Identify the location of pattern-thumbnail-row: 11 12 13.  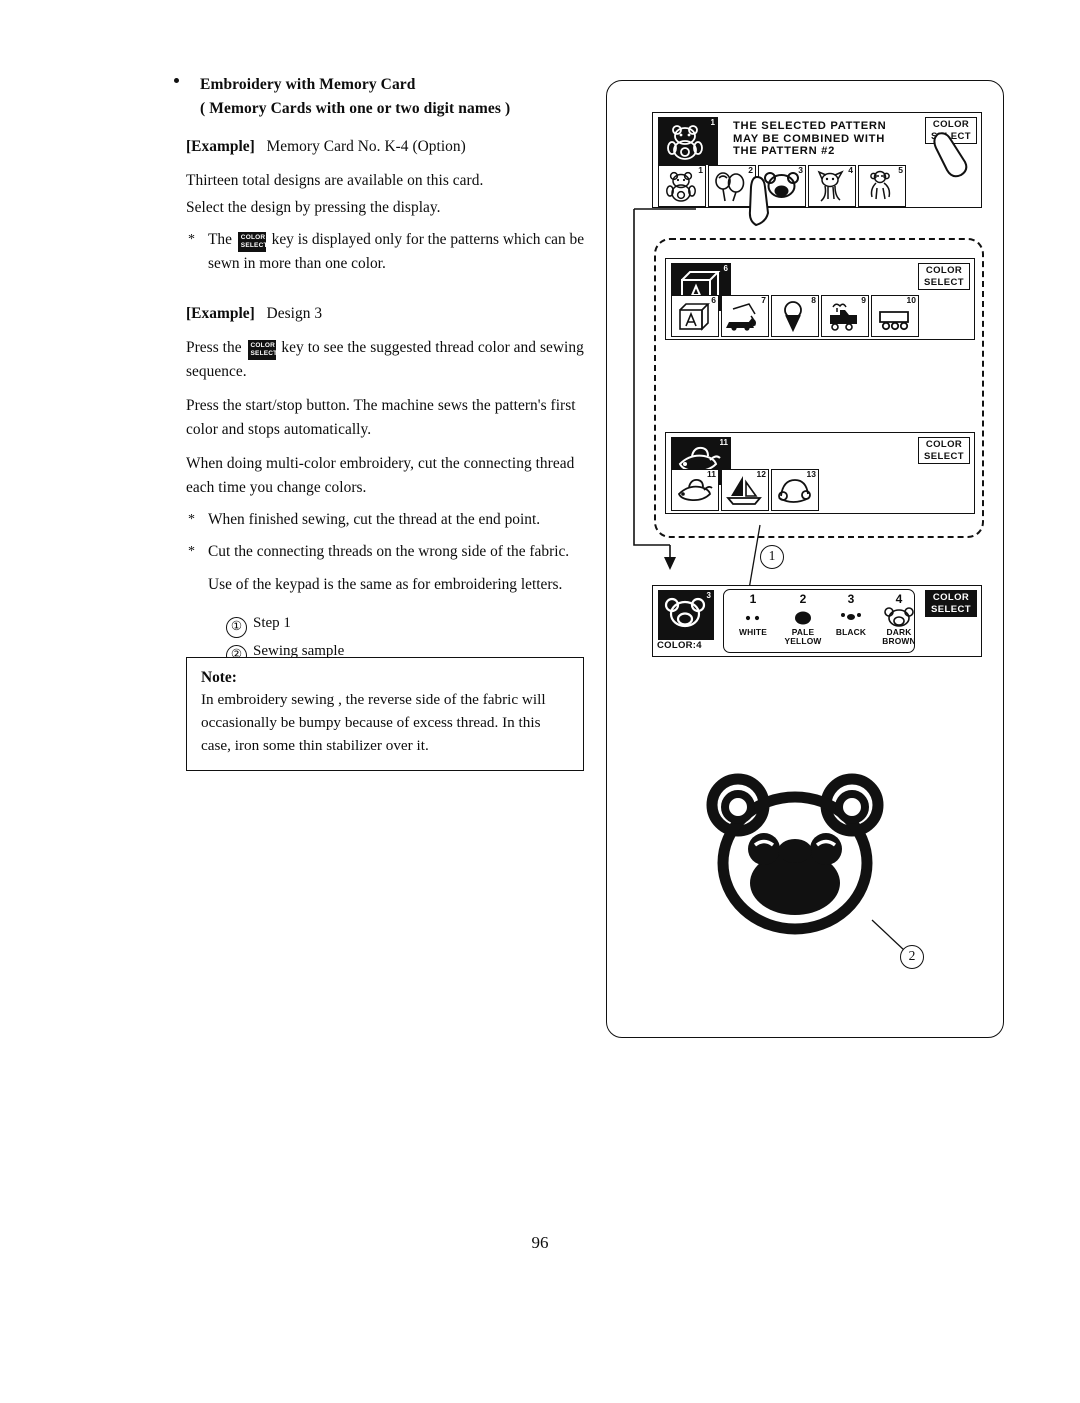
(745, 490).